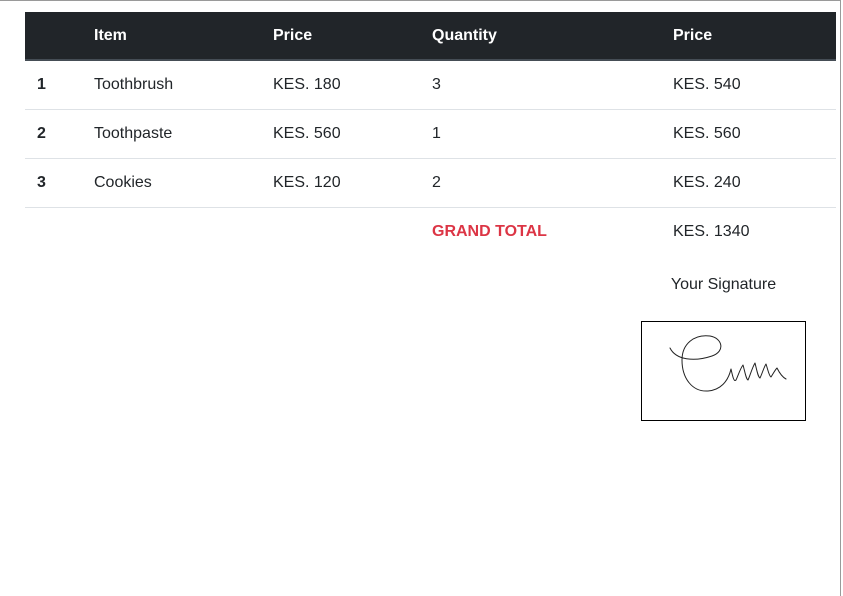  What do you see at coordinates (723, 284) in the screenshot?
I see `signature-label: Your Signature` at bounding box center [723, 284].